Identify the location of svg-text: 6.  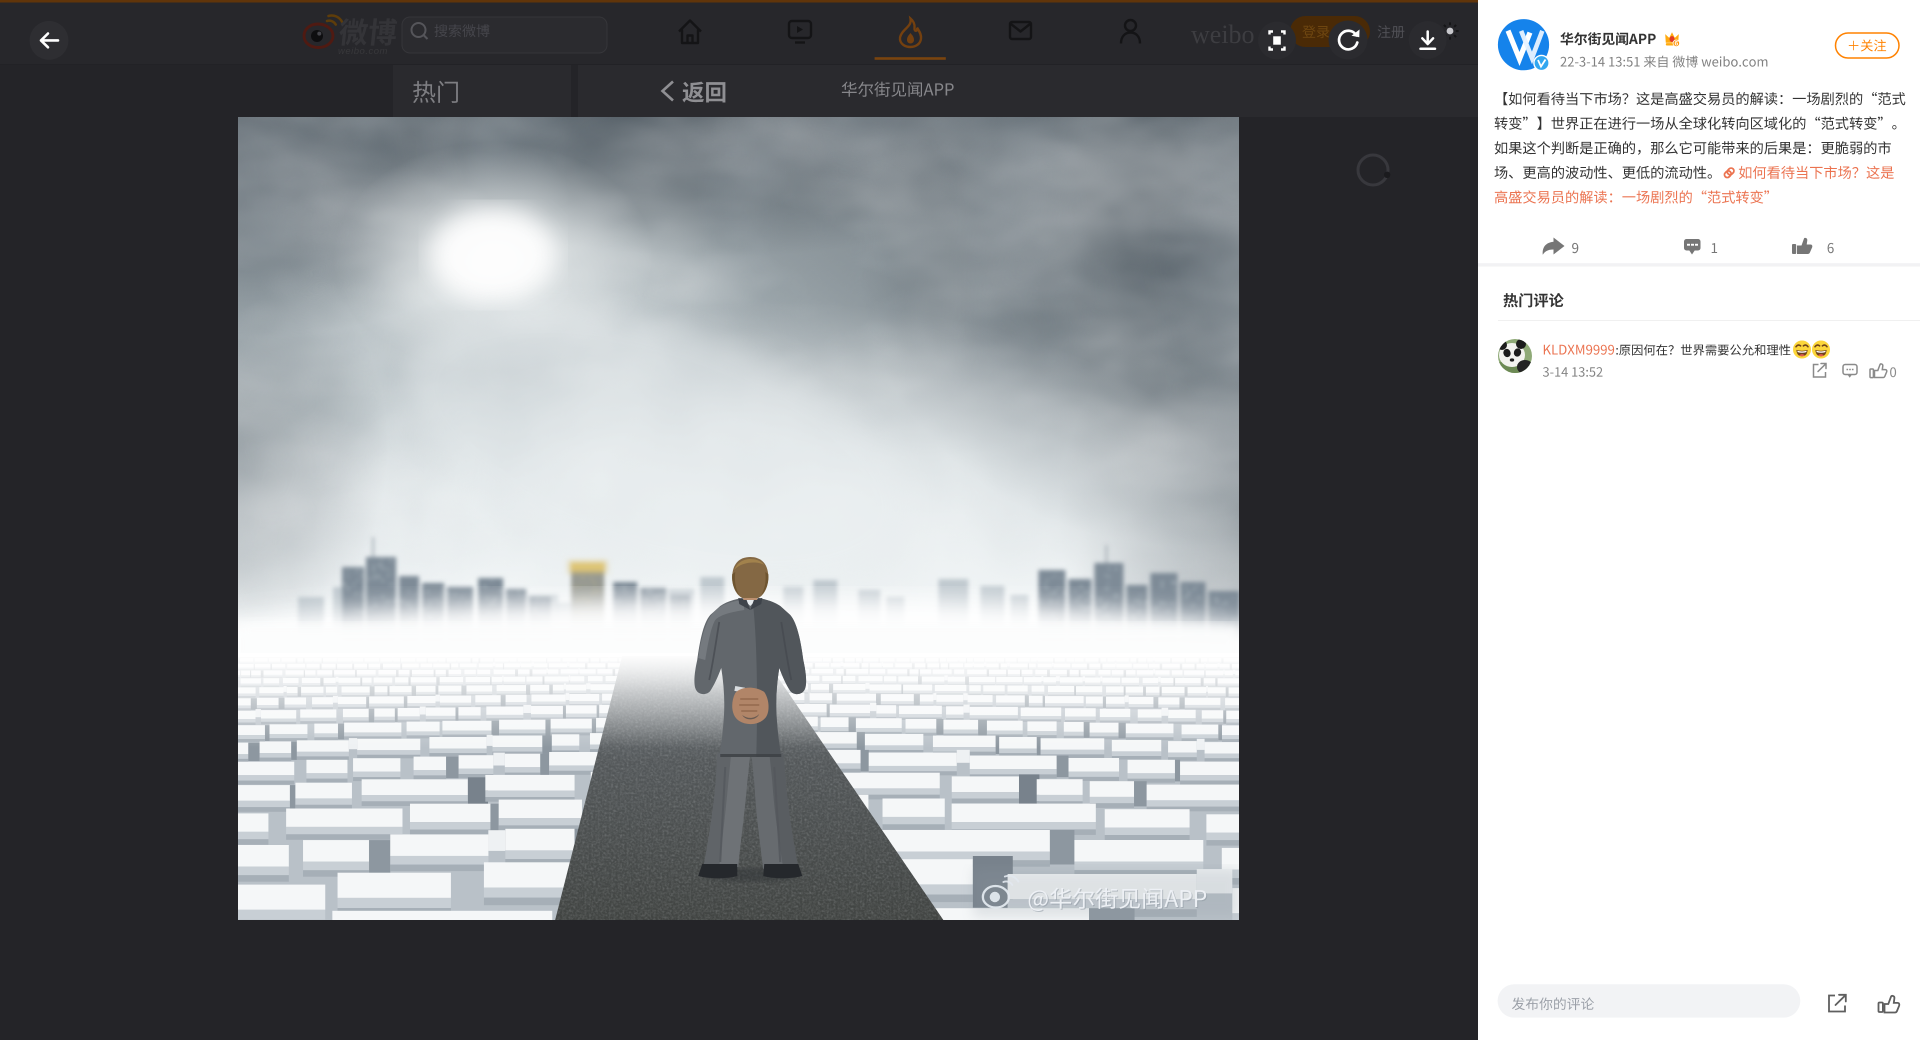
(1676, 44).